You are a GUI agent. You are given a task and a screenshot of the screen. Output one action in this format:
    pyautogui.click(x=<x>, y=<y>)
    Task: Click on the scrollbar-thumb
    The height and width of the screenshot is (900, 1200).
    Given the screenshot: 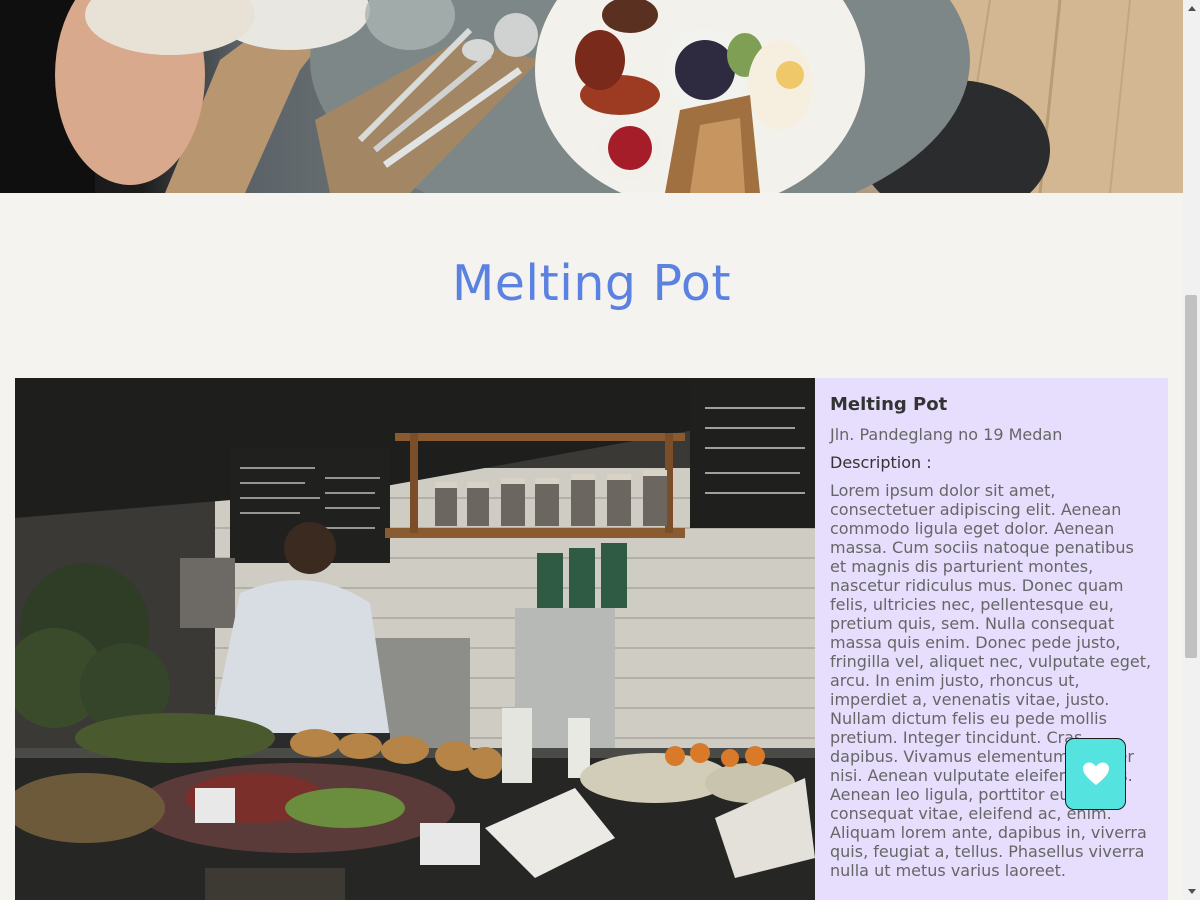 What is the action you would take?
    pyautogui.click(x=1191, y=476)
    